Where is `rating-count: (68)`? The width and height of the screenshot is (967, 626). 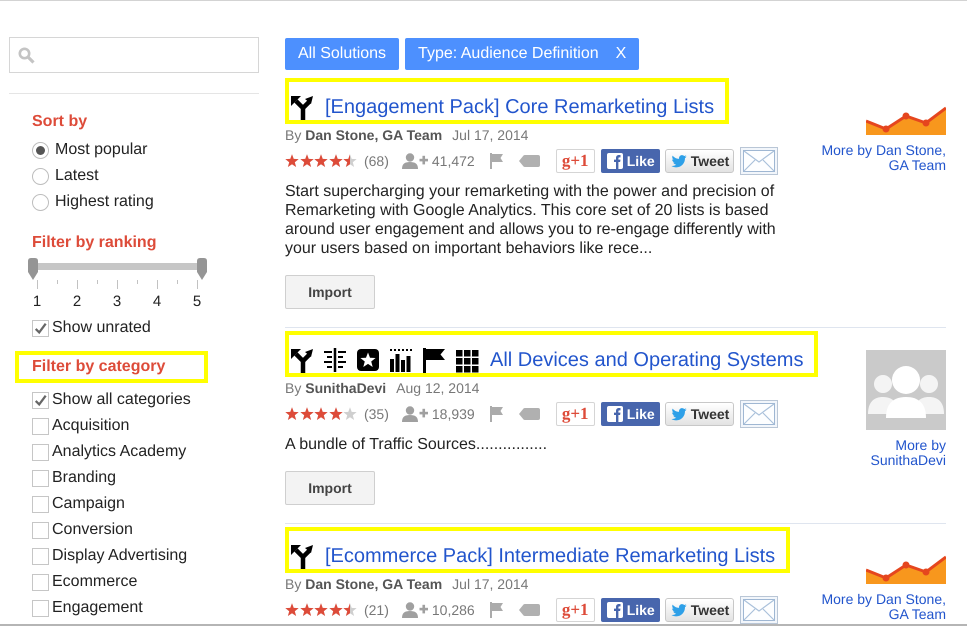 rating-count: (68) is located at coordinates (376, 161).